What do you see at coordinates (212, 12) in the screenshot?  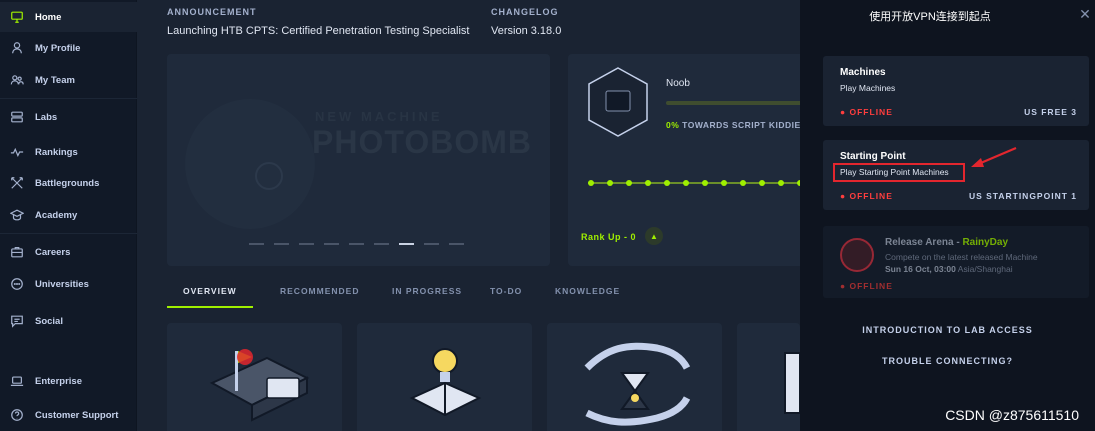 I see `announcement-label: ANNOUNCEMENT` at bounding box center [212, 12].